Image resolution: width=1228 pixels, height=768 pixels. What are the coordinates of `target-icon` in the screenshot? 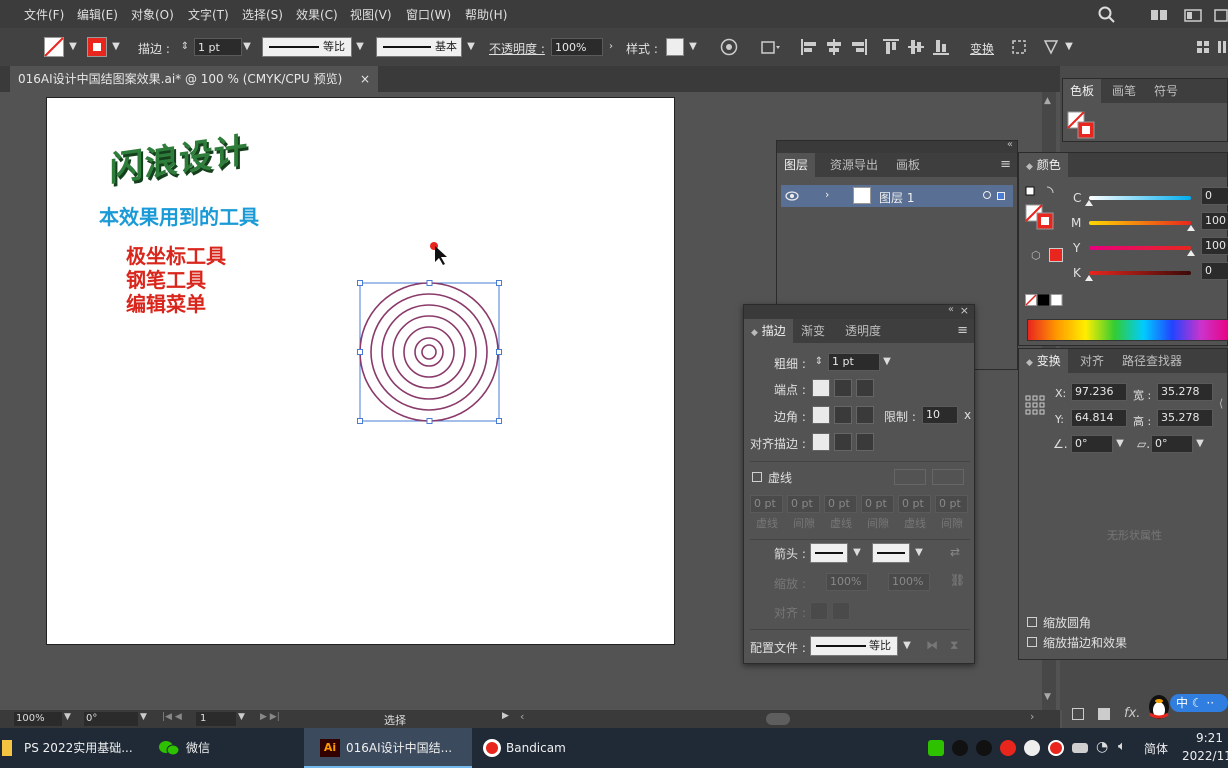 It's located at (987, 195).